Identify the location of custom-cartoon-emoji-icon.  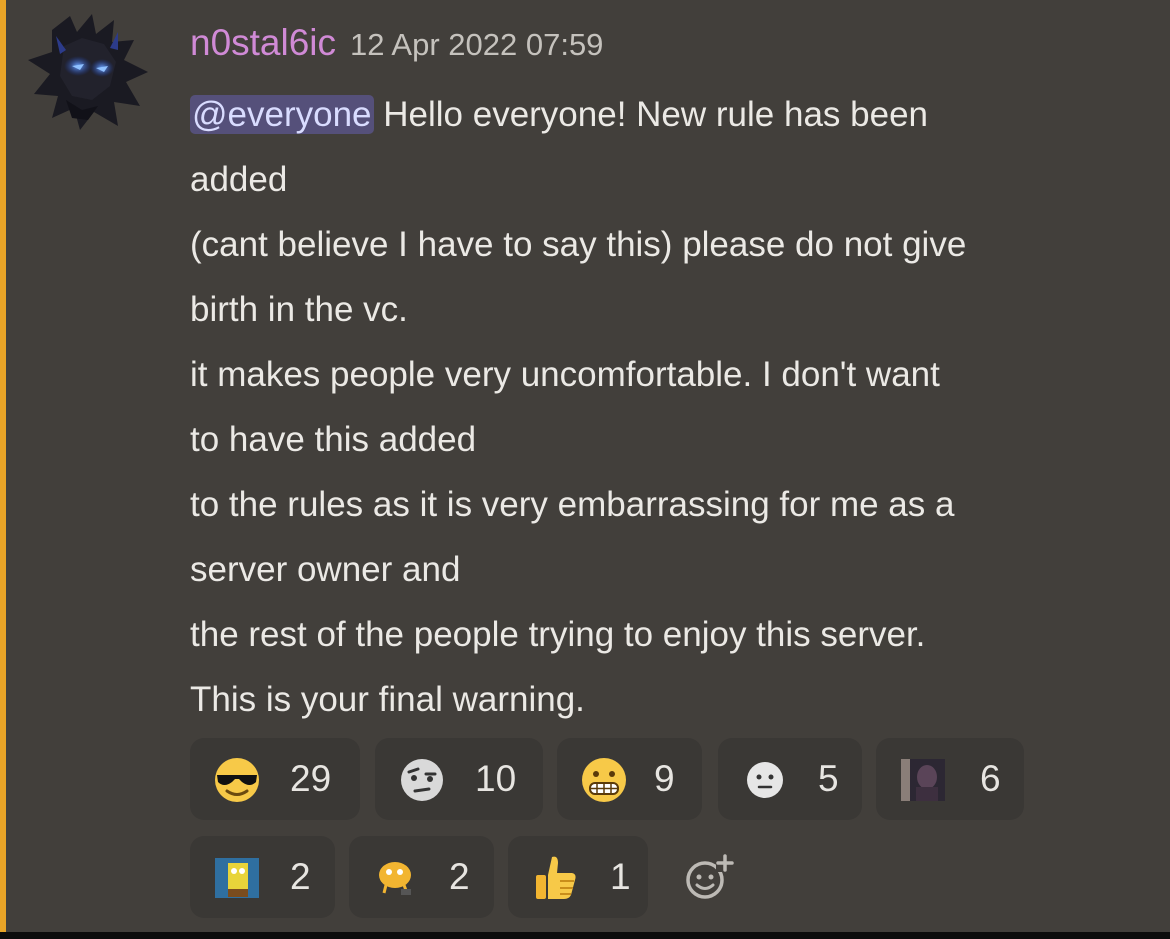
(395, 878).